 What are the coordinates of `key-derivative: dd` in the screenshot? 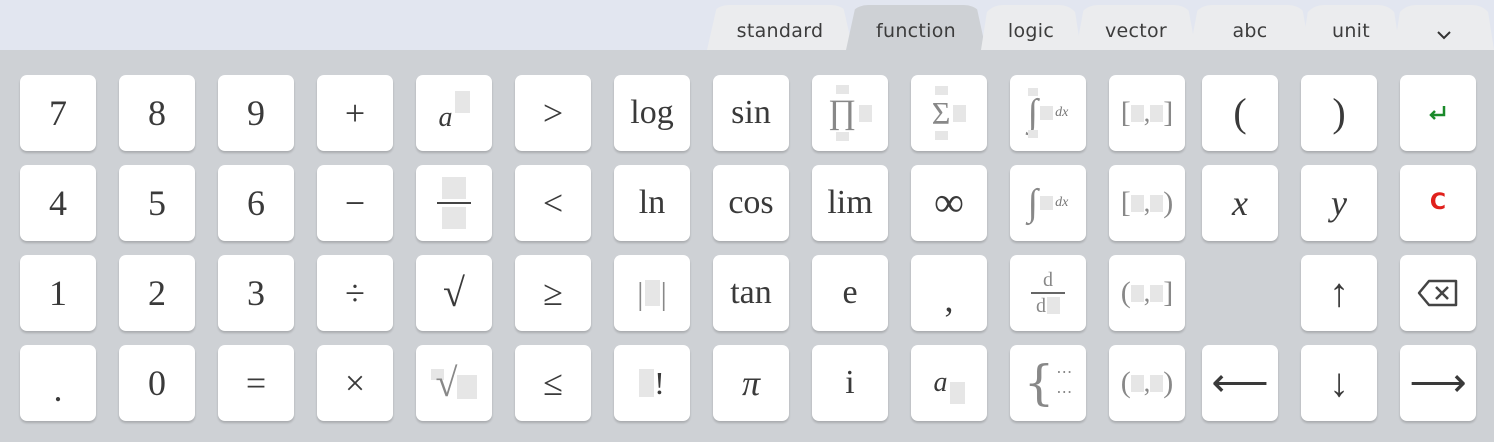 It's located at (1048, 293).